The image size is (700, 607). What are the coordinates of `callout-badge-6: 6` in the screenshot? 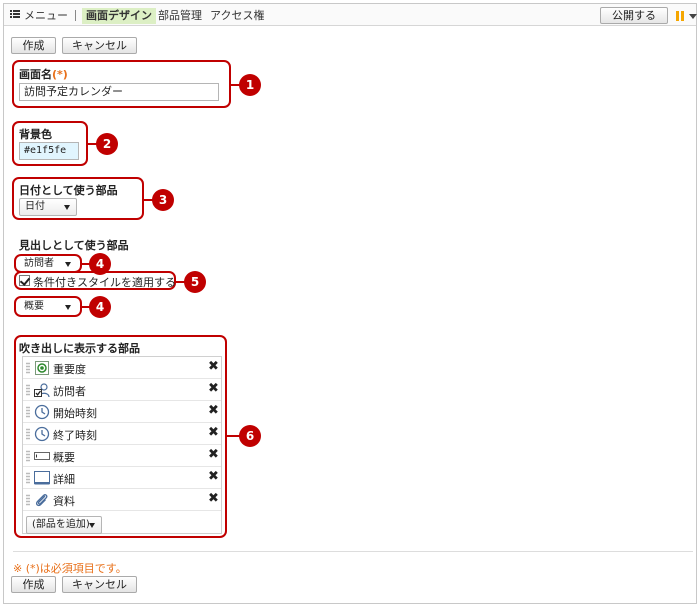 It's located at (250, 436).